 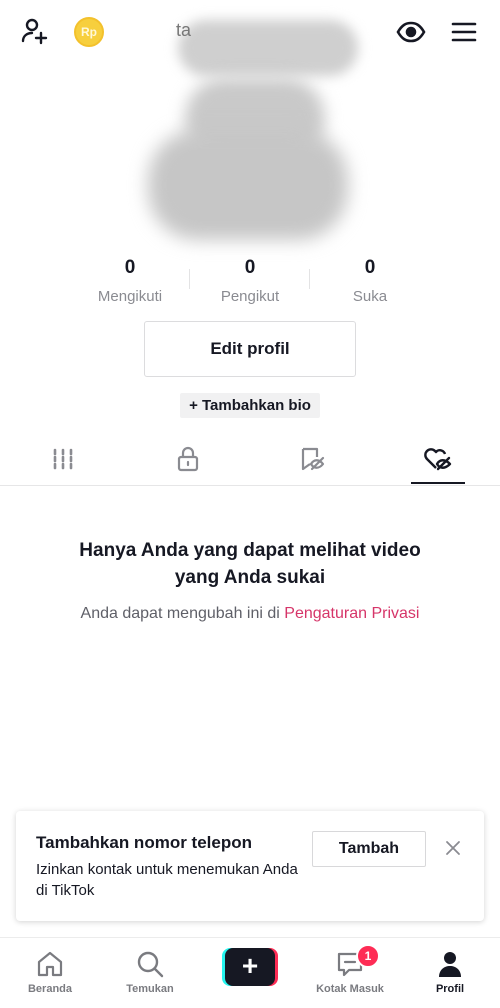 I want to click on profile-tabs, so click(x=250, y=461).